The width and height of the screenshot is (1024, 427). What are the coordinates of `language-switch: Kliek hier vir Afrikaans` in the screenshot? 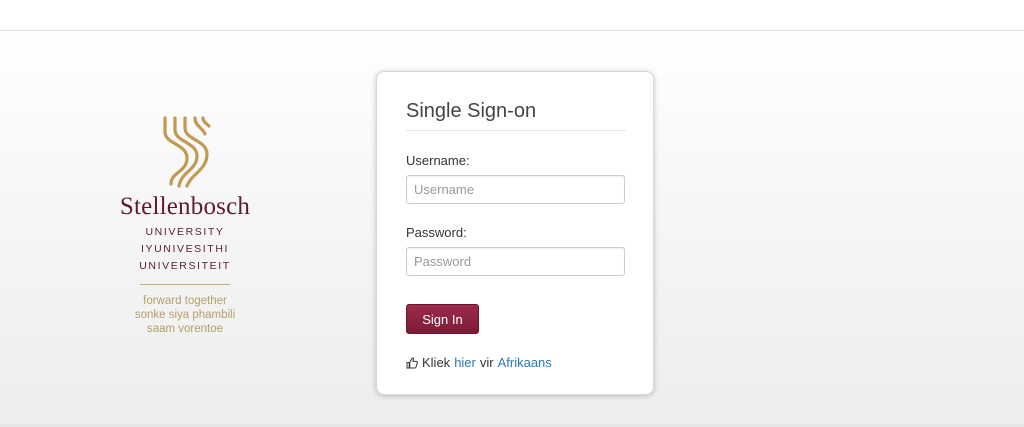 It's located at (479, 362).